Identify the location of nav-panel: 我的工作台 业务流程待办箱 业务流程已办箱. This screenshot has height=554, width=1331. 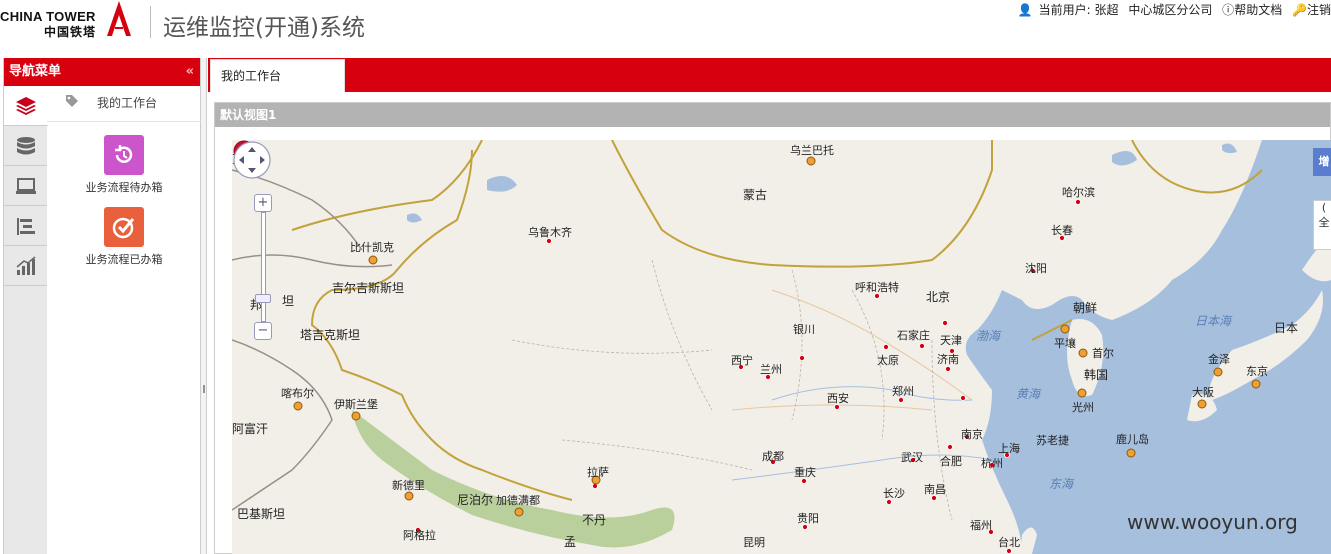
(124, 320).